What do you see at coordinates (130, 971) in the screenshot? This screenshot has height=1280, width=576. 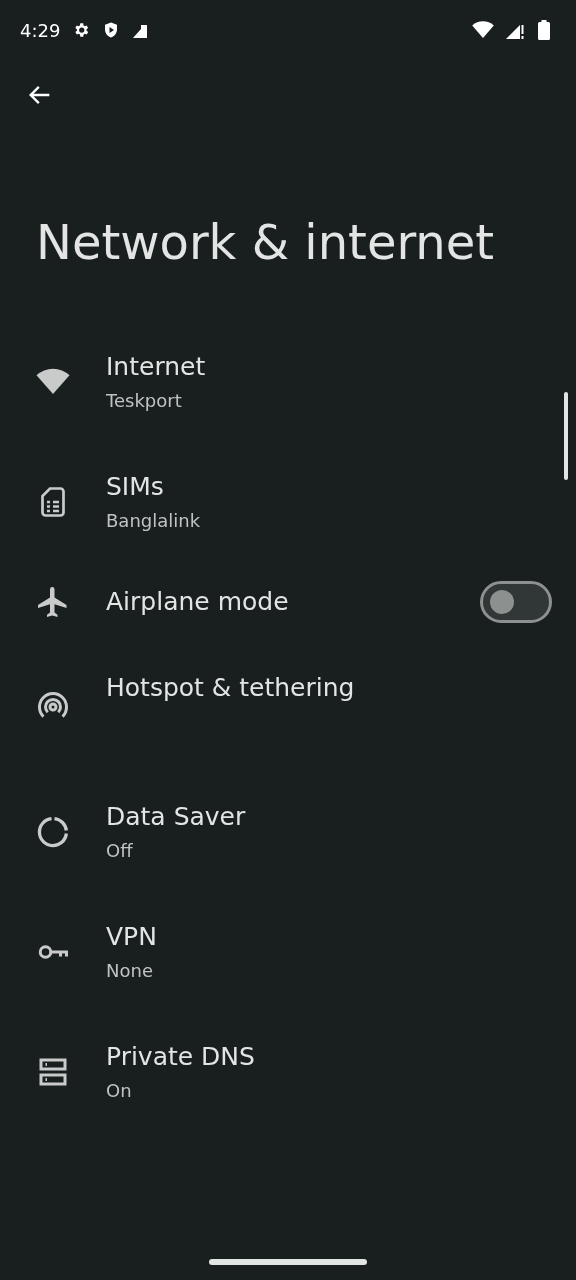 I see `item-summary: None` at bounding box center [130, 971].